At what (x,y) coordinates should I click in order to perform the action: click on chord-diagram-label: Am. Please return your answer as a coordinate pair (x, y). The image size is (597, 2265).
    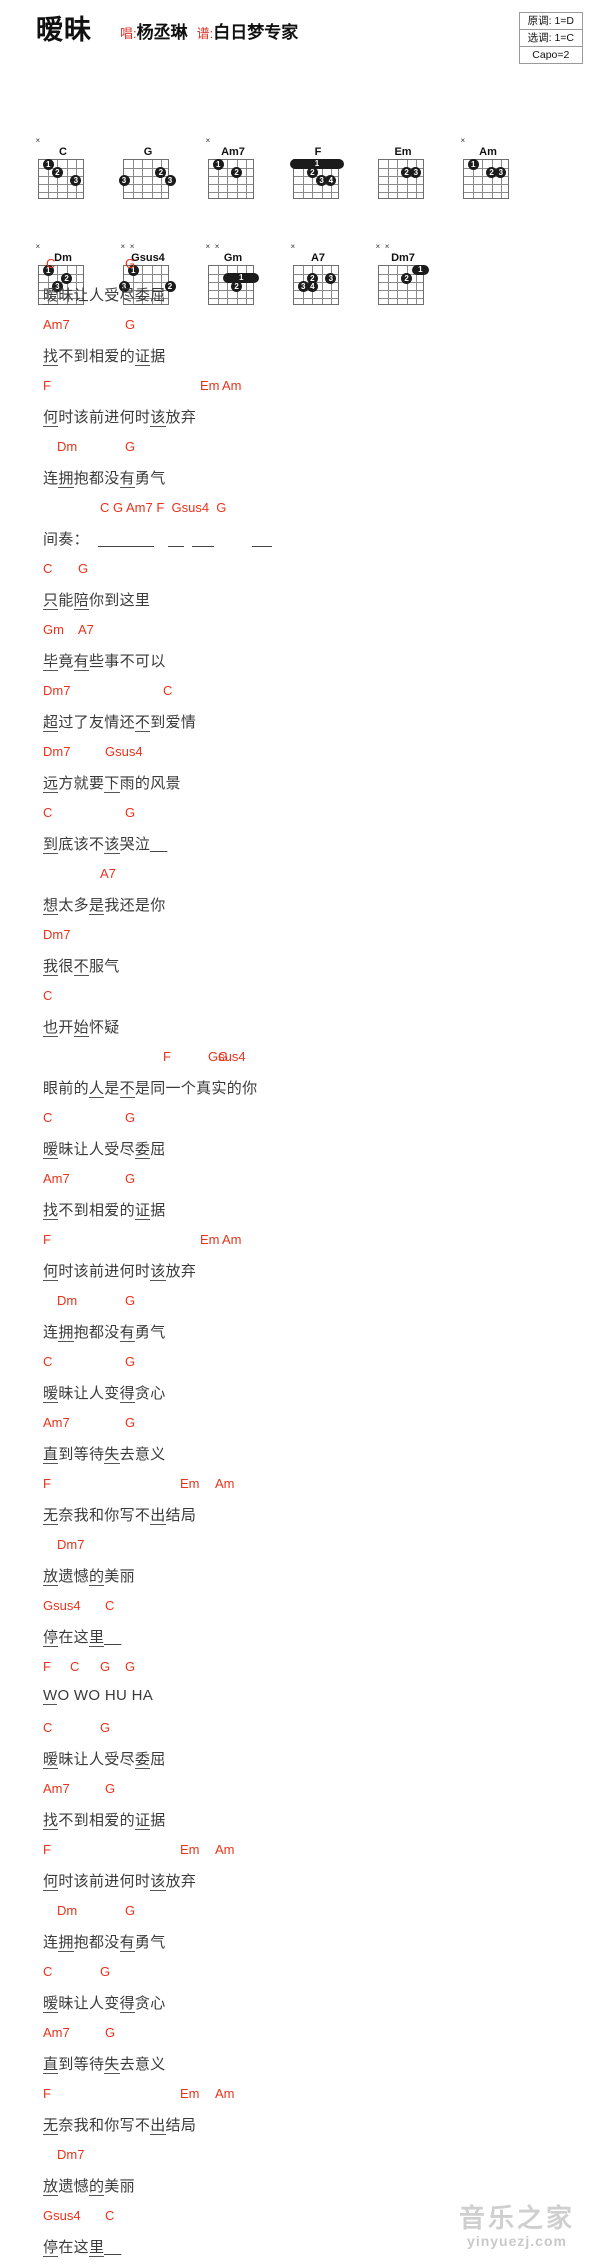
    Looking at the image, I should click on (488, 152).